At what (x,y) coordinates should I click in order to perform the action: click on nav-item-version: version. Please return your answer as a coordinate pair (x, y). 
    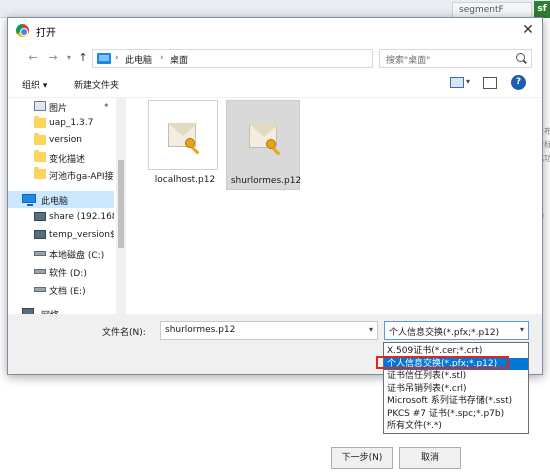
    Looking at the image, I should click on (61, 140).